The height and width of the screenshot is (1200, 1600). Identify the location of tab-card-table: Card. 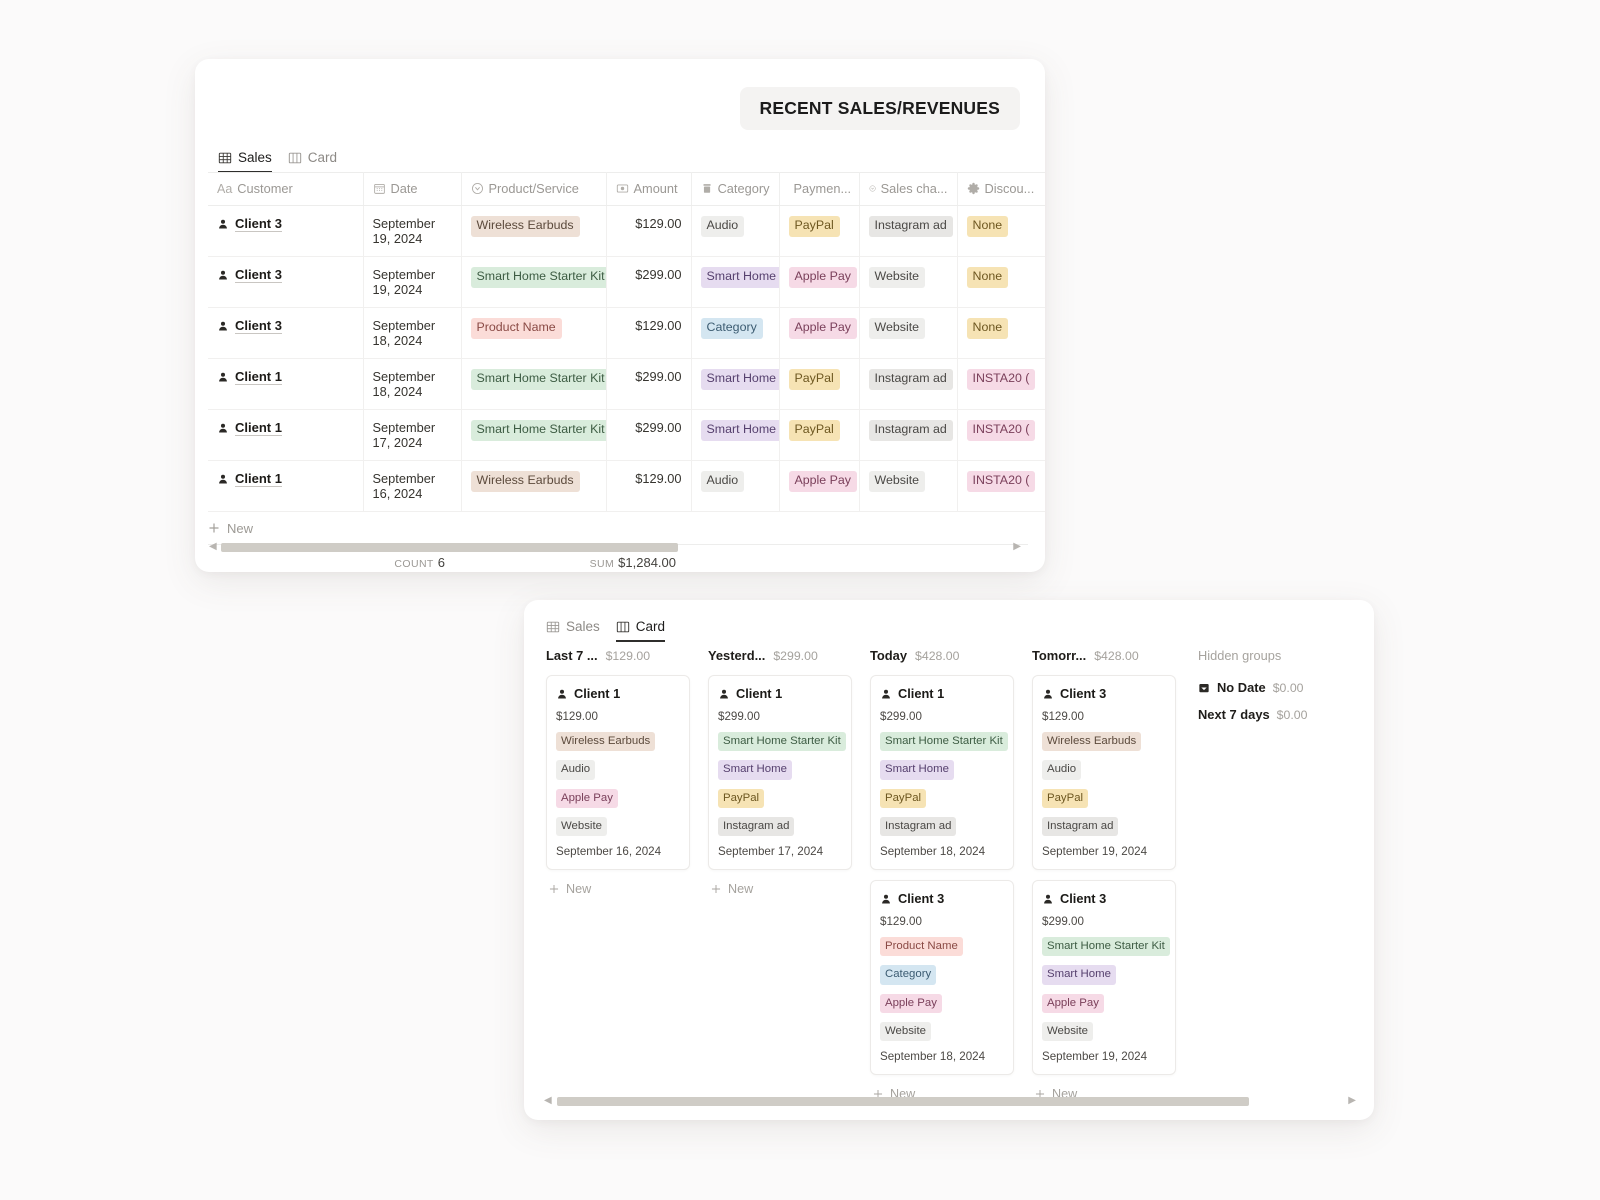
(312, 161).